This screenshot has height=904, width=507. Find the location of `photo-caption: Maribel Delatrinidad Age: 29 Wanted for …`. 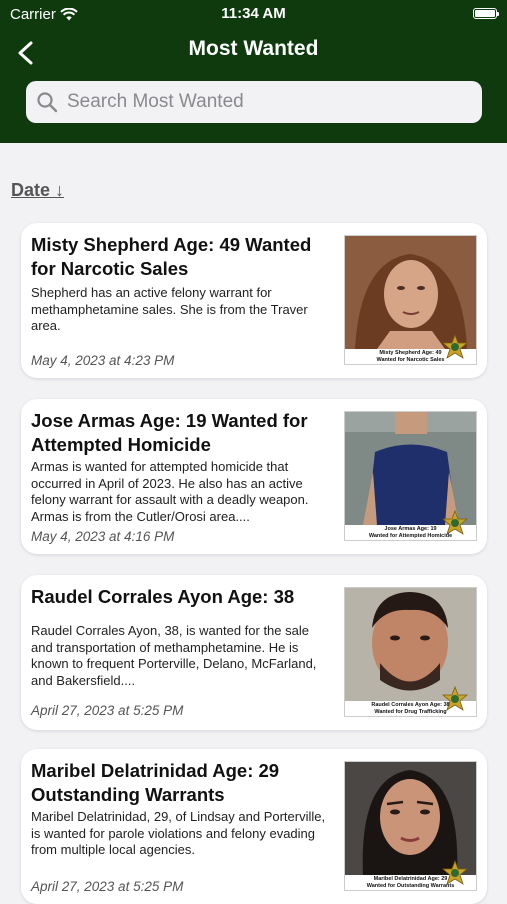

photo-caption: Maribel Delatrinidad Age: 29 Wanted for … is located at coordinates (410, 882).